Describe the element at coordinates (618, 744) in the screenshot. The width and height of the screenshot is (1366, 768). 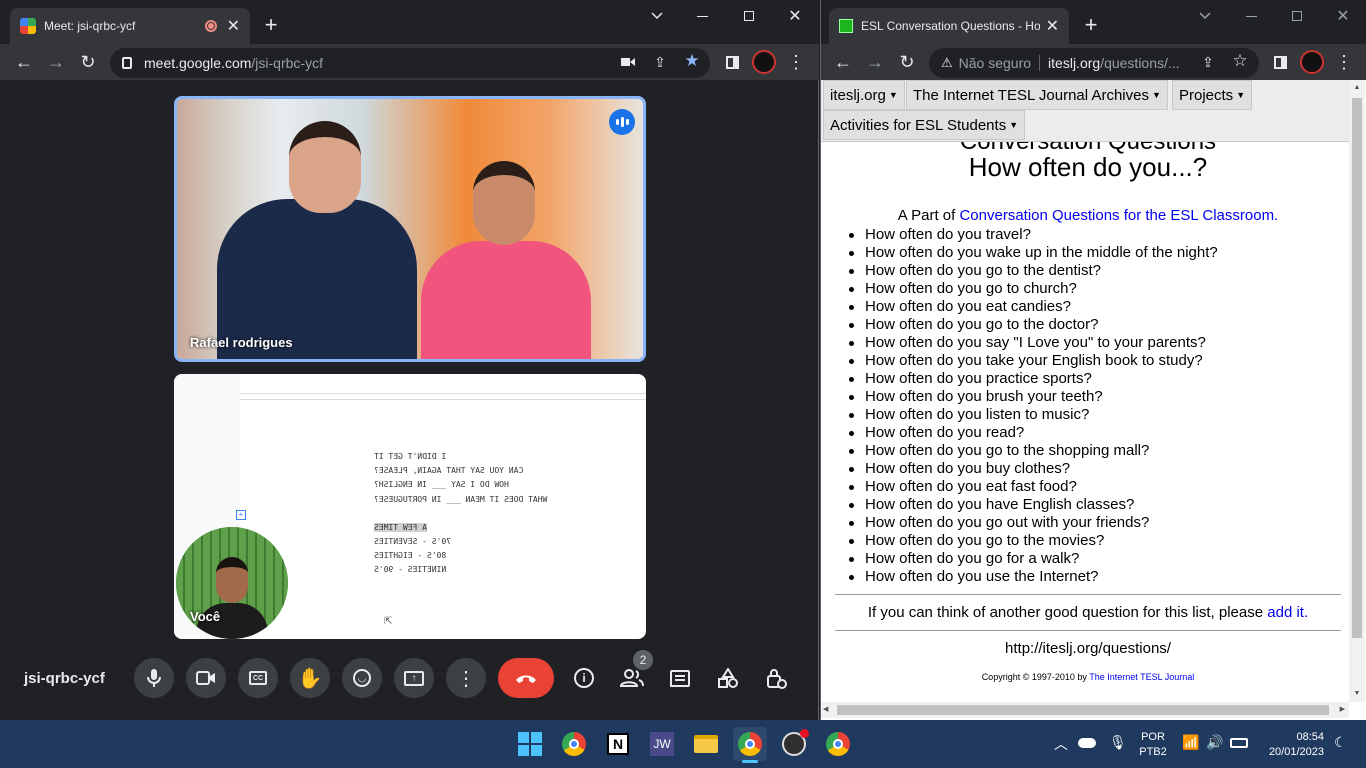
I see `notion-icon: N` at that location.